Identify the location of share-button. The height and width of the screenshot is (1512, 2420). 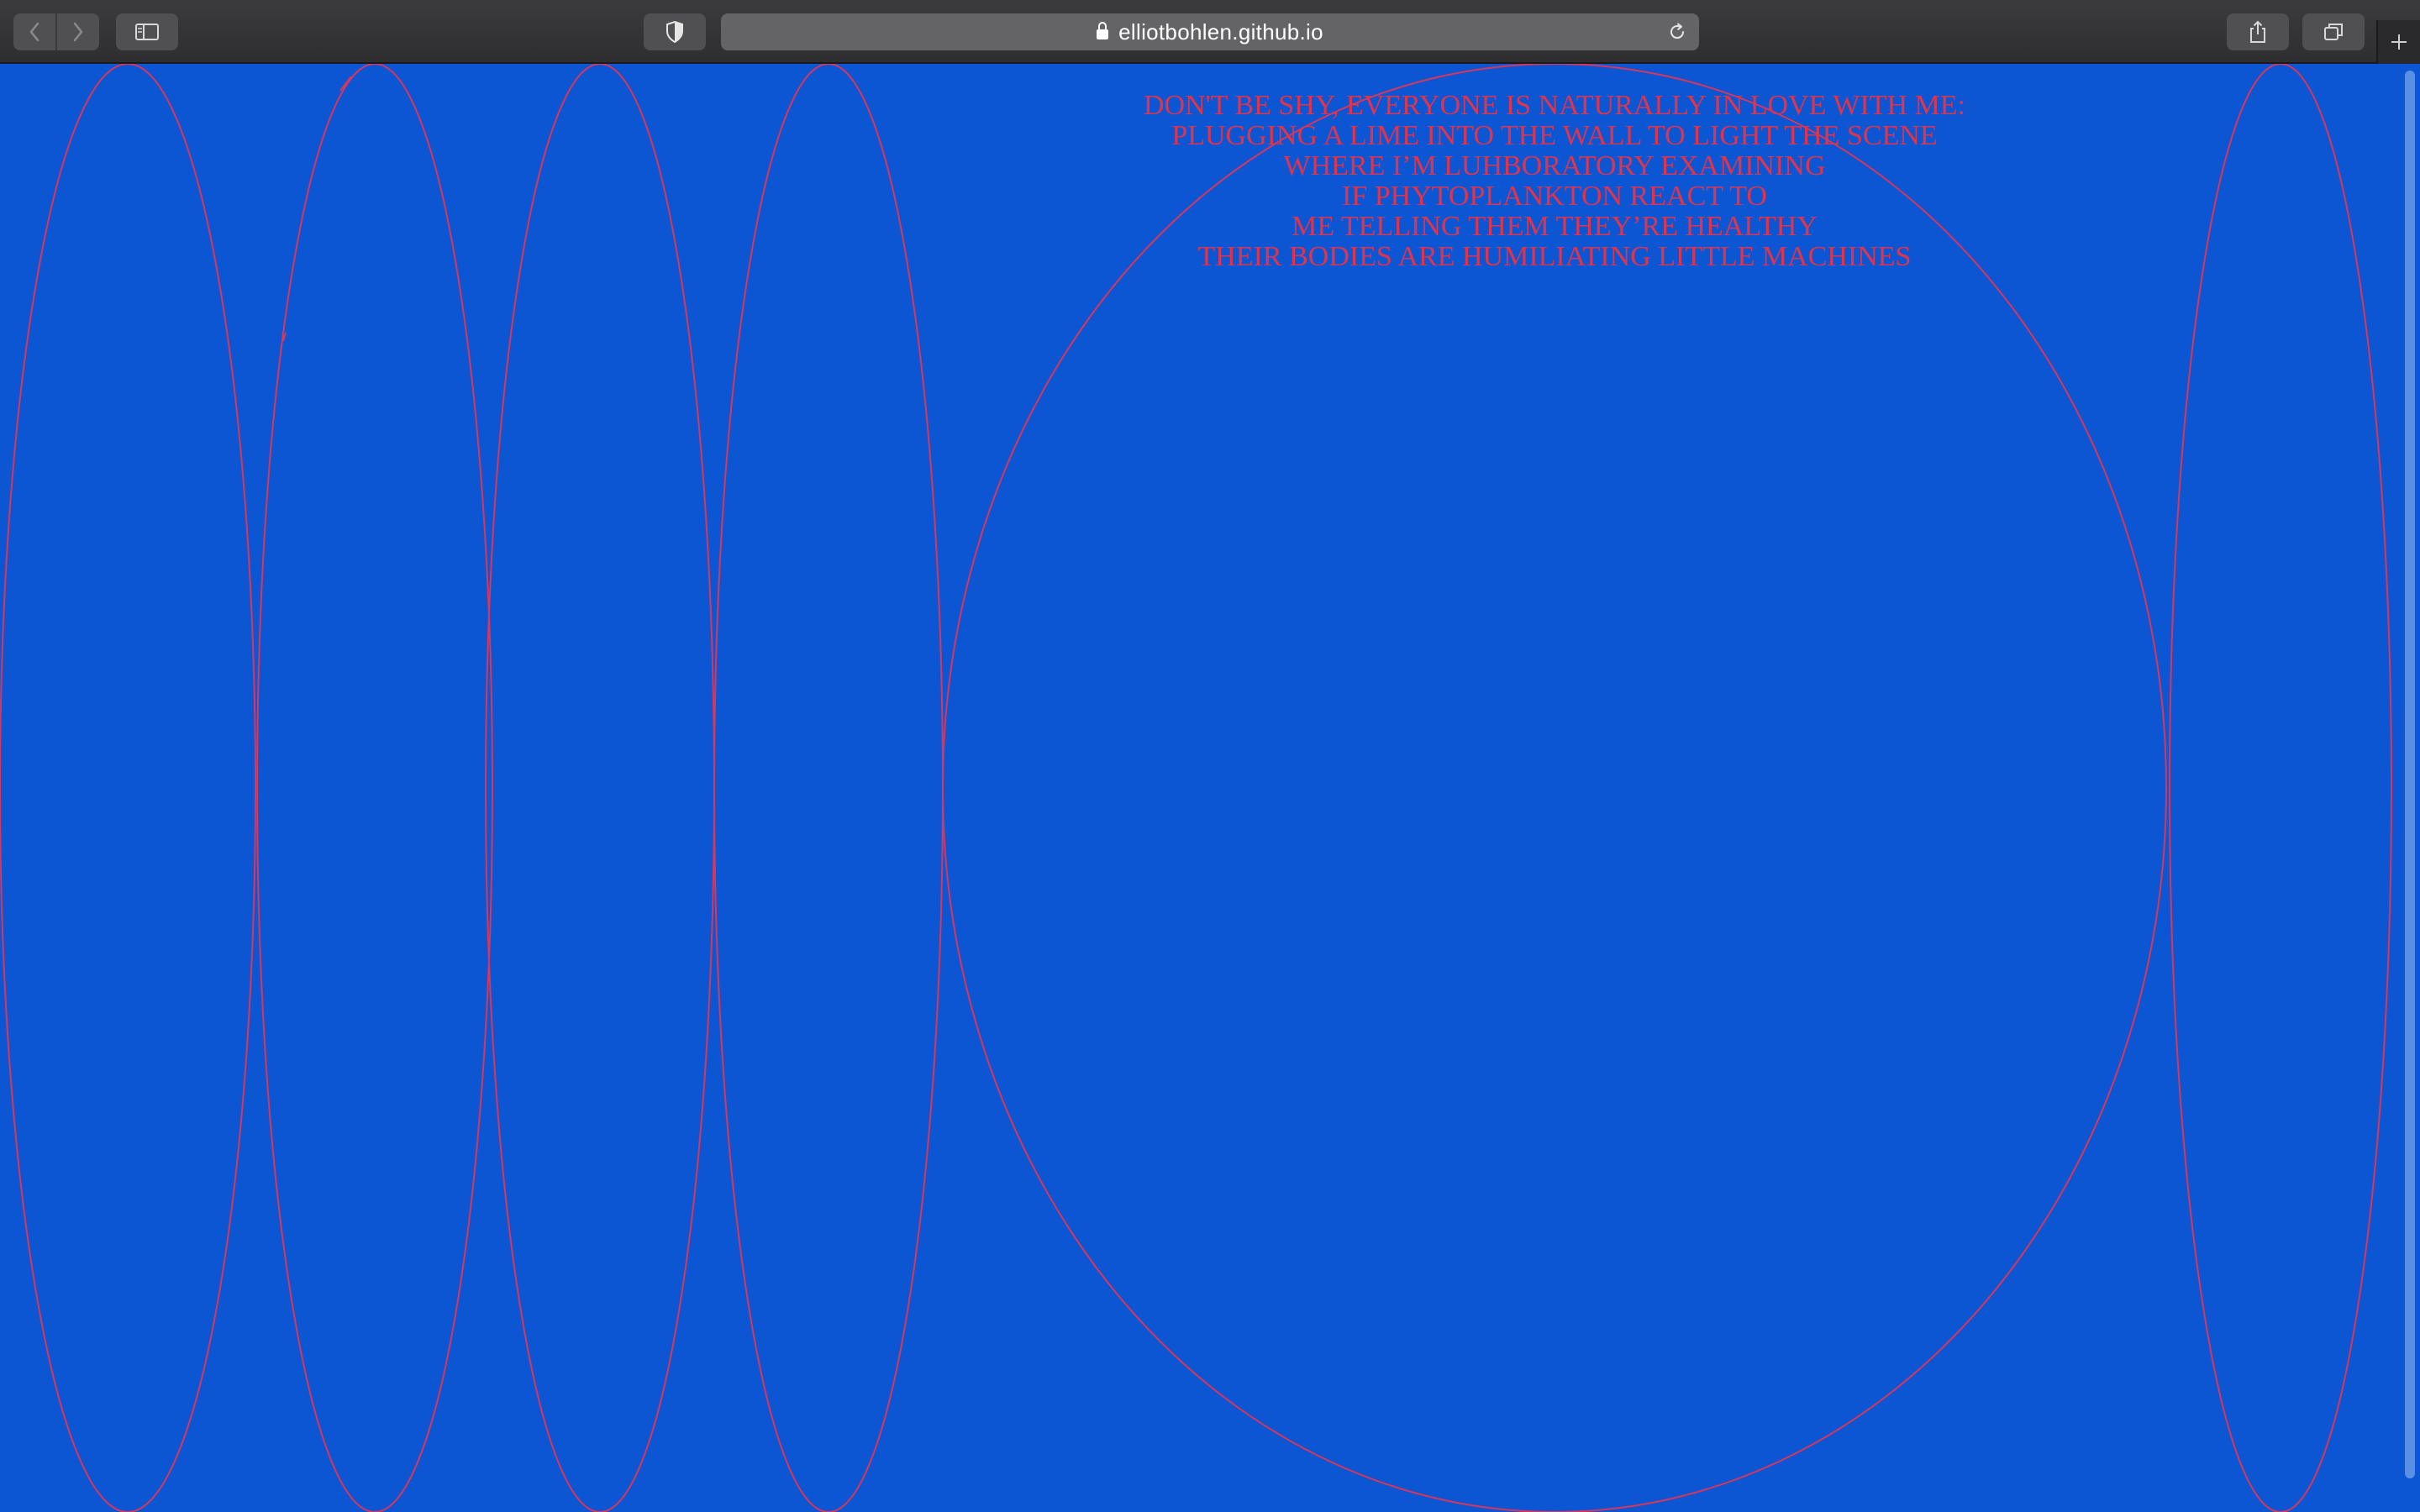
(2258, 31).